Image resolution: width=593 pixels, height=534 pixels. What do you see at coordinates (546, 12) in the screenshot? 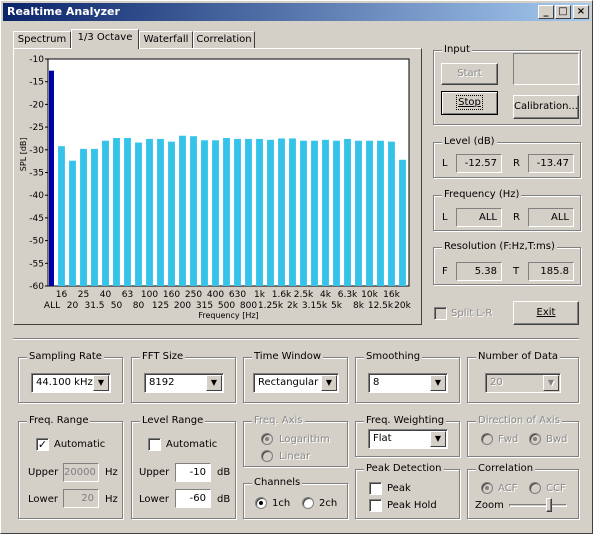
I see `minimize-button: _` at bounding box center [546, 12].